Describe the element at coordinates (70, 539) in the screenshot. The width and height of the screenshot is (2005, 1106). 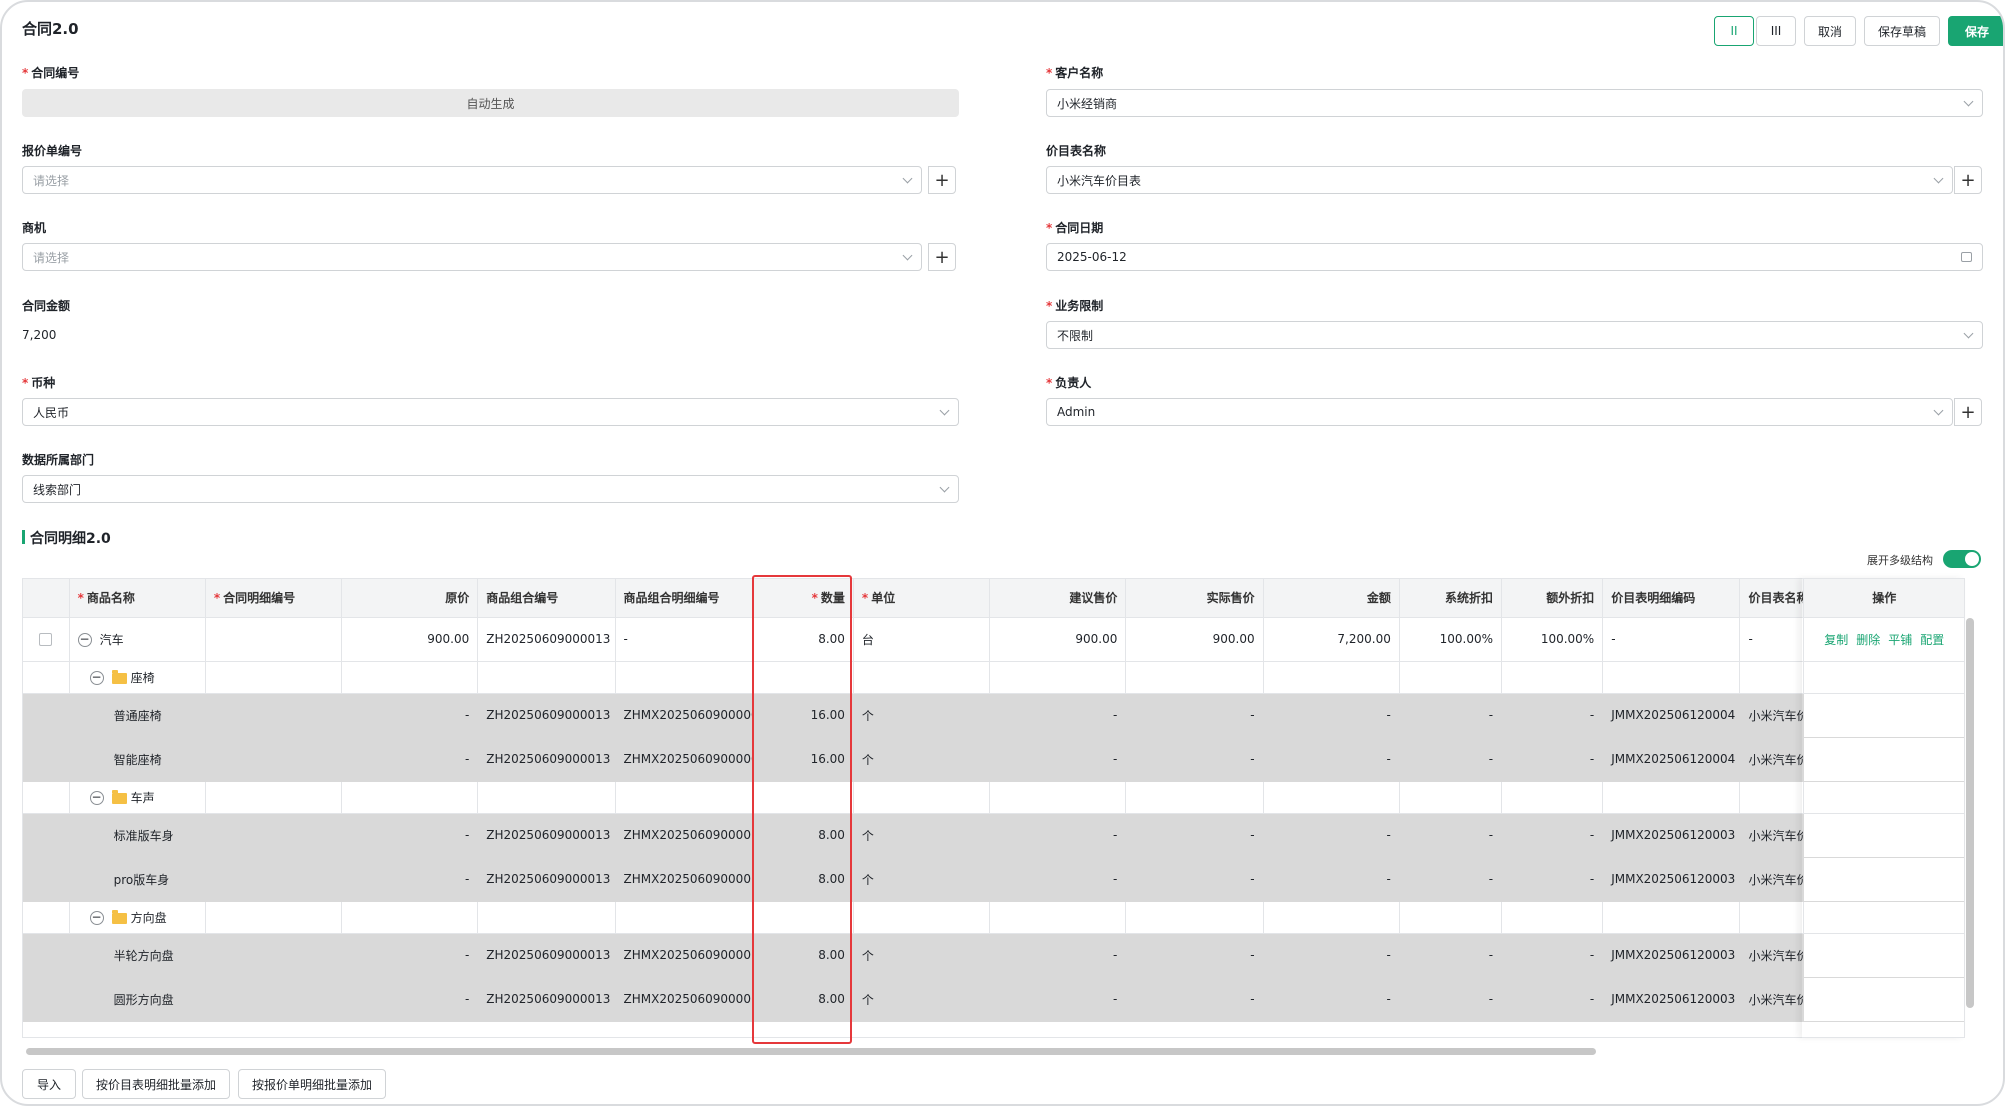
I see `section-title: 合同明细2.0` at that location.